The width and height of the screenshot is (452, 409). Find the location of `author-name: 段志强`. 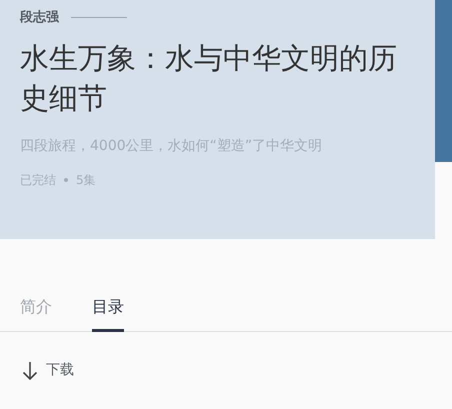

author-name: 段志强 is located at coordinates (39, 17).